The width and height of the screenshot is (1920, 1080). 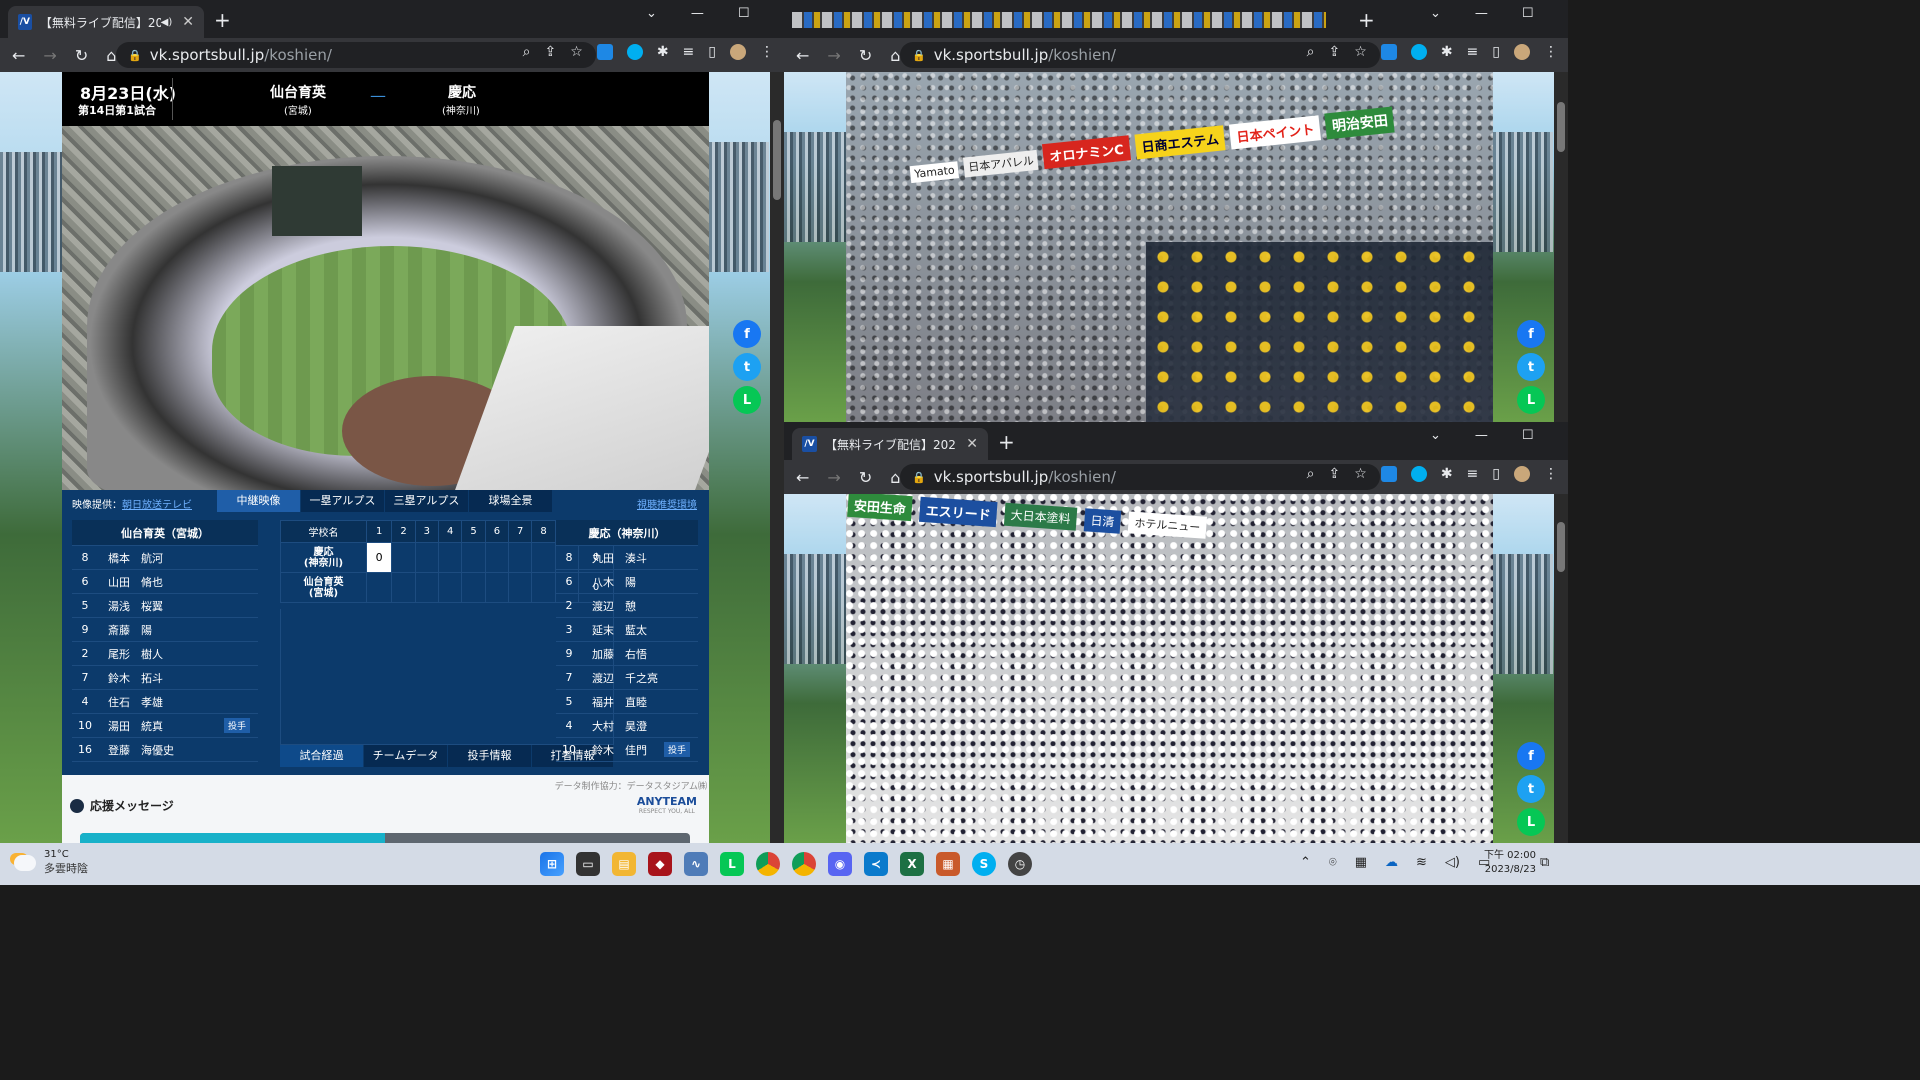 I want to click on lineup-row: 7 鈴木 拓斗, so click(x=165, y=678).